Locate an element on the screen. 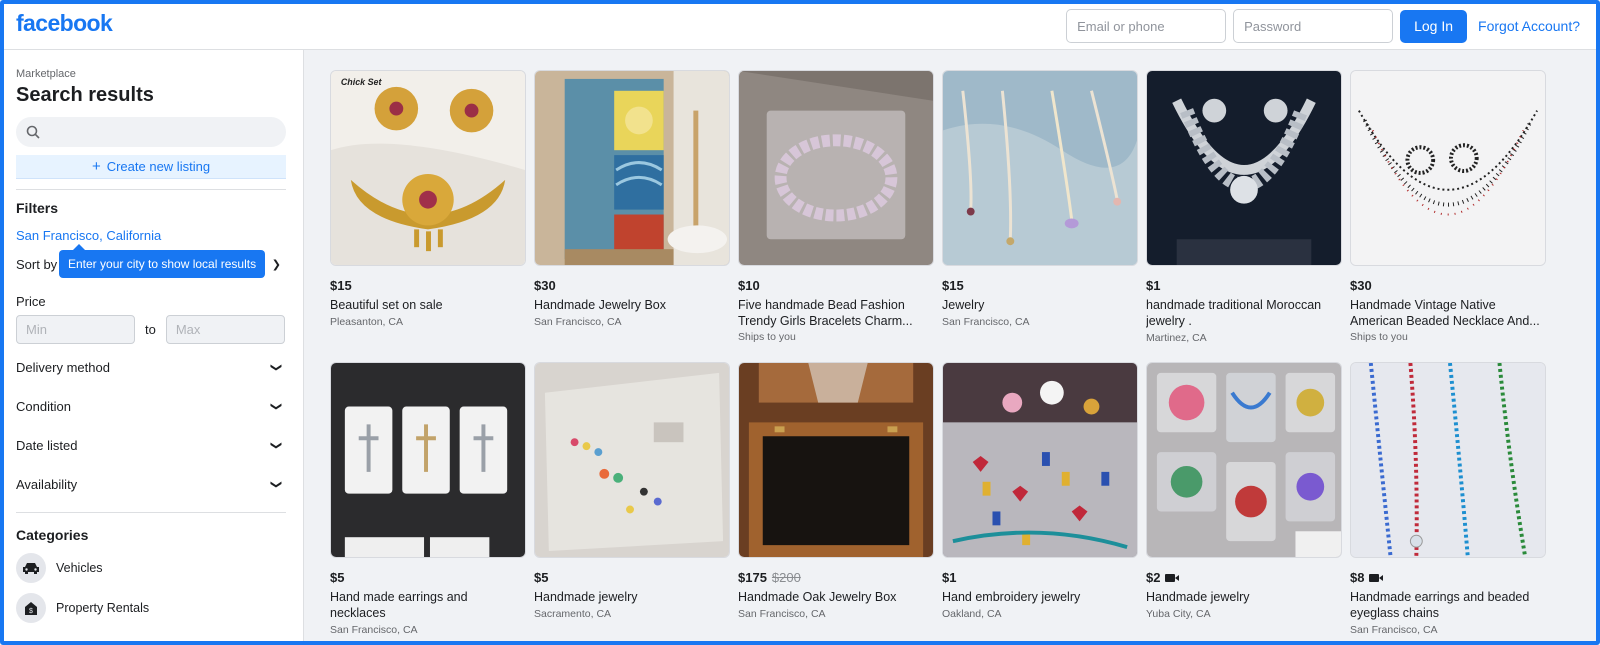 The image size is (1600, 645). listing-price: $15 is located at coordinates (428, 285).